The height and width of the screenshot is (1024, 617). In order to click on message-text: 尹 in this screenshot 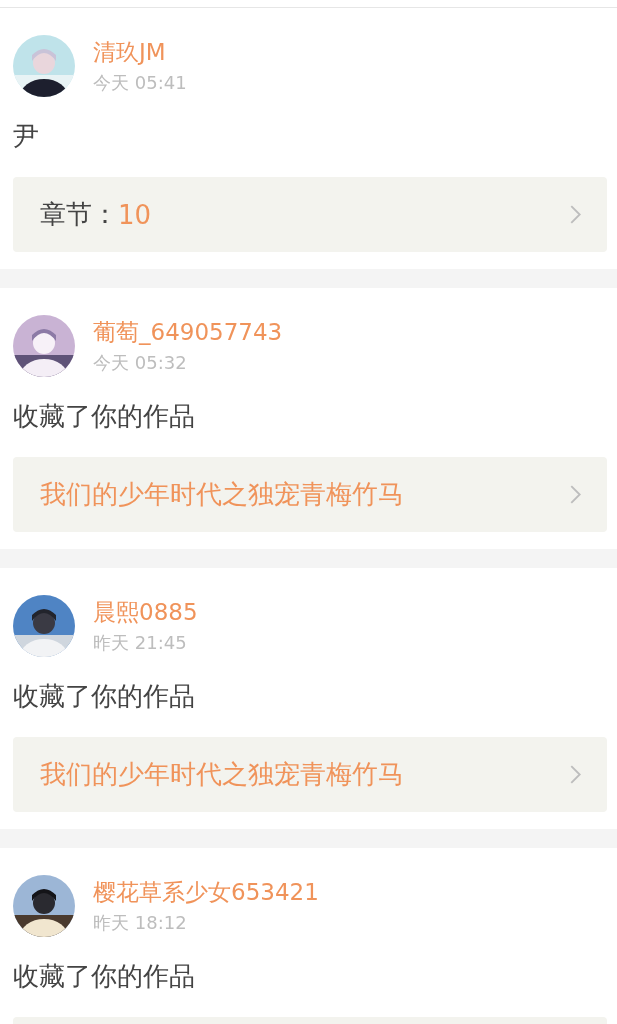, I will do `click(26, 136)`.